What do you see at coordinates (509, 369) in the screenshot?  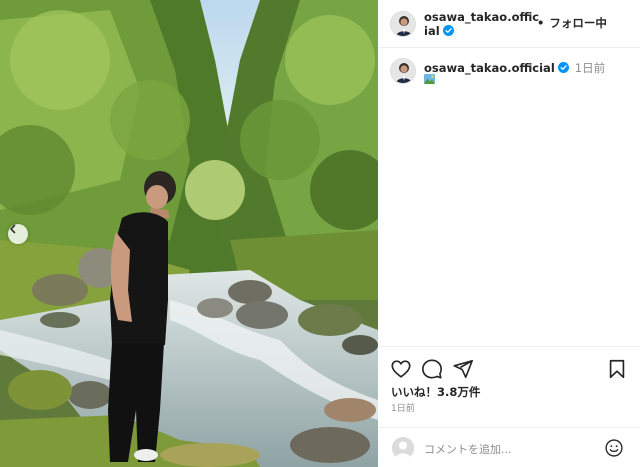 I see `action-icon-row` at bounding box center [509, 369].